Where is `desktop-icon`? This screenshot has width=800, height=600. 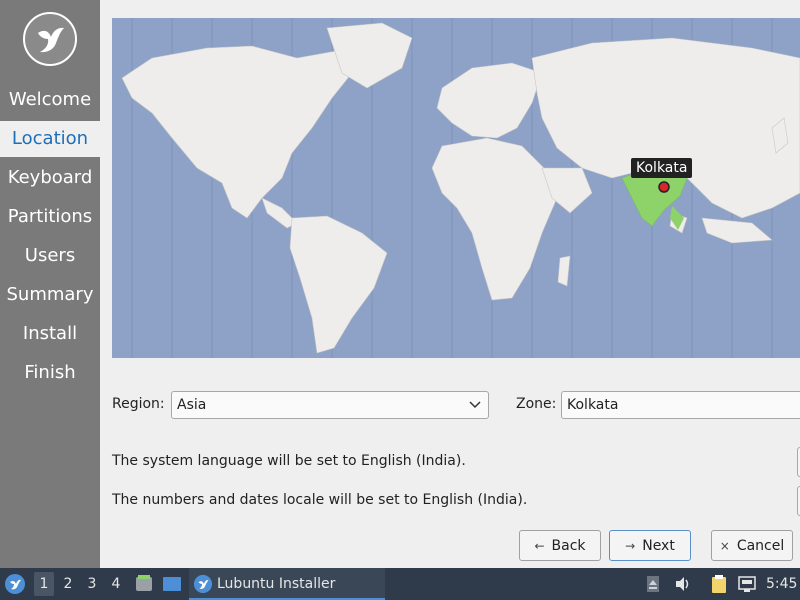
desktop-icon is located at coordinates (172, 584).